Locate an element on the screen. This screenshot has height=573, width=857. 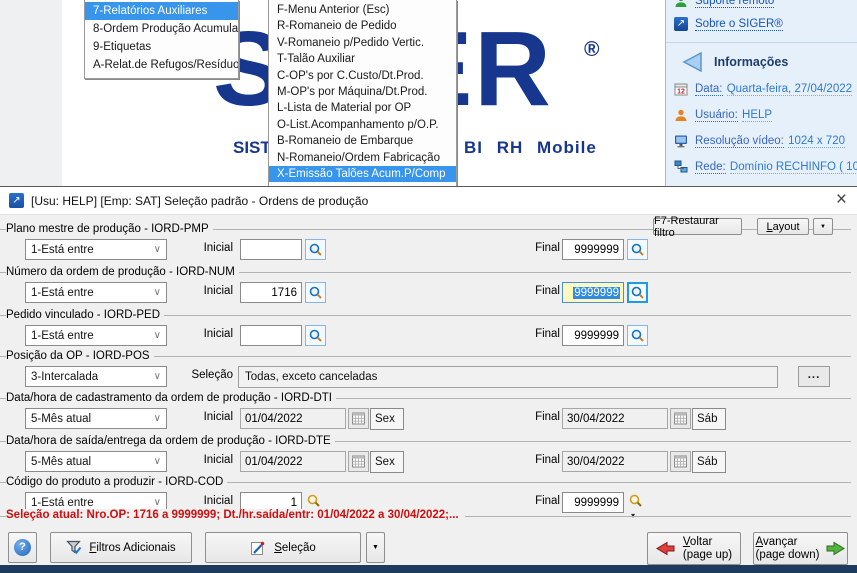
cod-final-search-button is located at coordinates (635, 500).